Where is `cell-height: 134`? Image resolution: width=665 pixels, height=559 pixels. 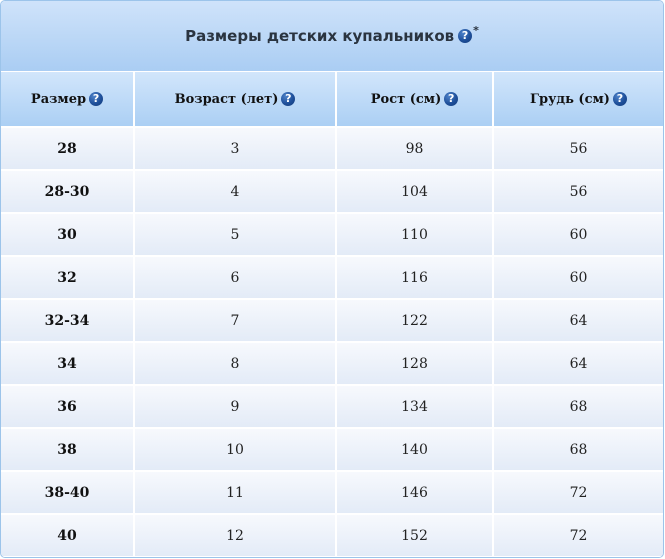 cell-height: 134 is located at coordinates (415, 407).